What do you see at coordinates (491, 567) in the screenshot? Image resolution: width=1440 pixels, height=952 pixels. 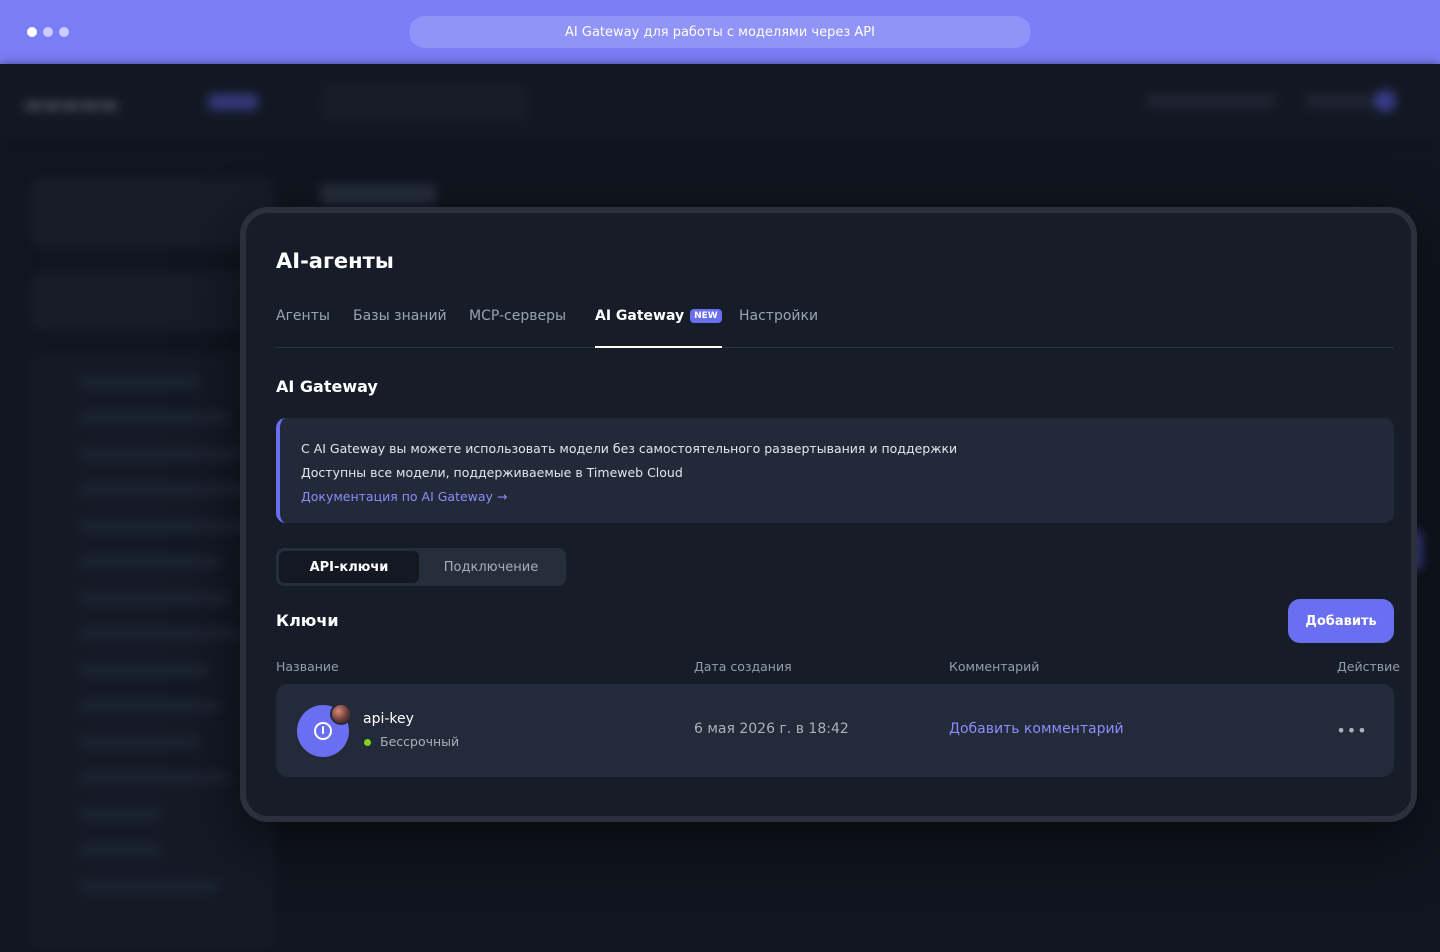 I see `segment-connection: Подключение` at bounding box center [491, 567].